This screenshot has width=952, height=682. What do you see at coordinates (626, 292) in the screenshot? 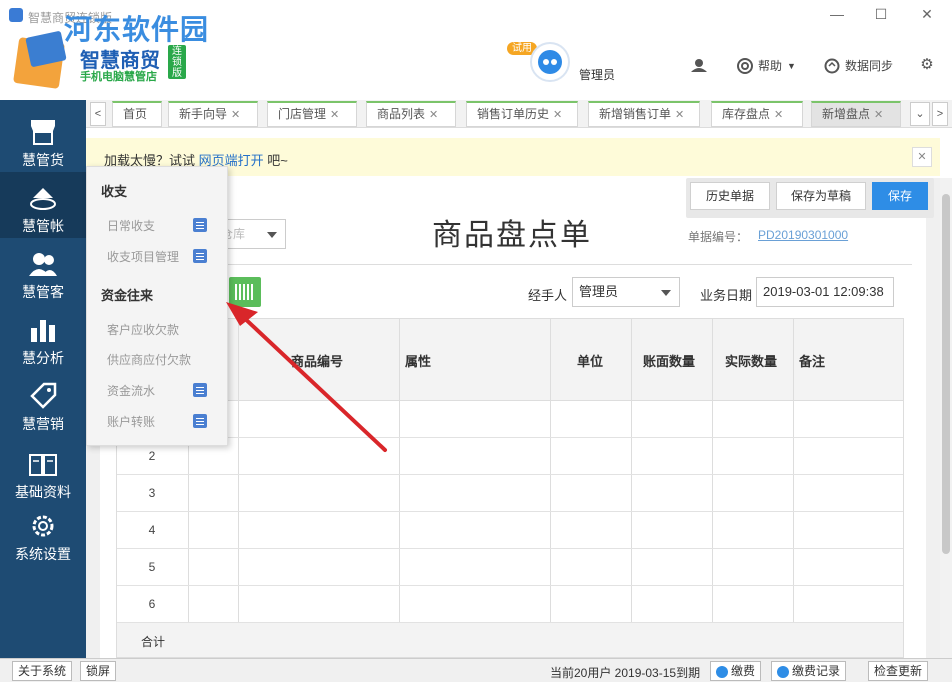
I see `handler-select: 管理员` at bounding box center [626, 292].